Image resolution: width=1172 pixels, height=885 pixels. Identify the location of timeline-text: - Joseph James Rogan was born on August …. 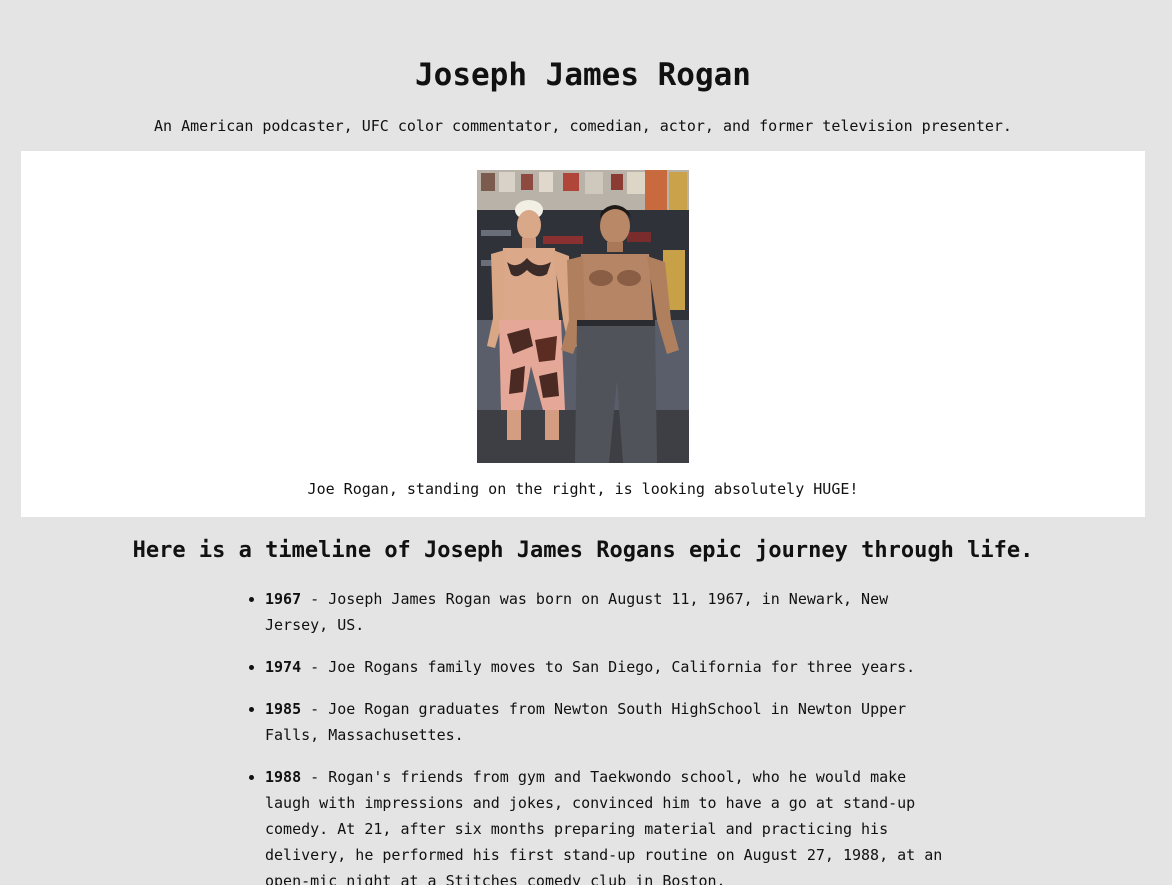
(577, 612).